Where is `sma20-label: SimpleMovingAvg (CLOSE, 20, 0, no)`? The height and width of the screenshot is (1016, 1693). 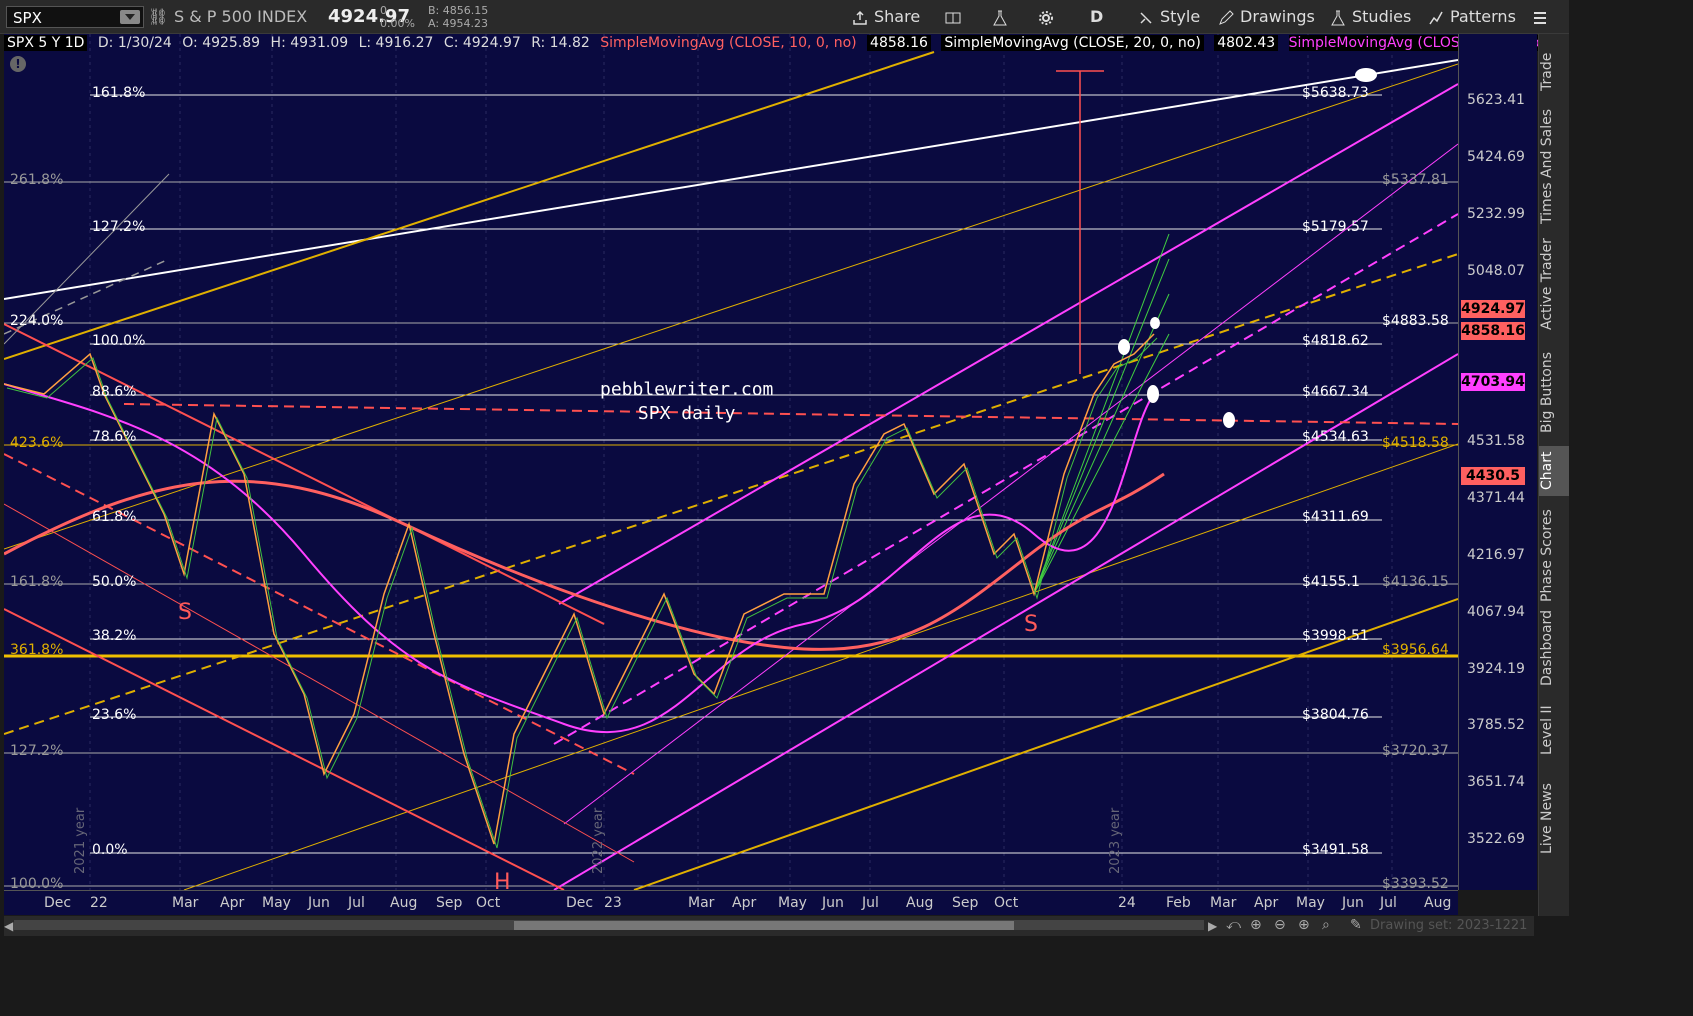 sma20-label: SimpleMovingAvg (CLOSE, 20, 0, no) is located at coordinates (1072, 43).